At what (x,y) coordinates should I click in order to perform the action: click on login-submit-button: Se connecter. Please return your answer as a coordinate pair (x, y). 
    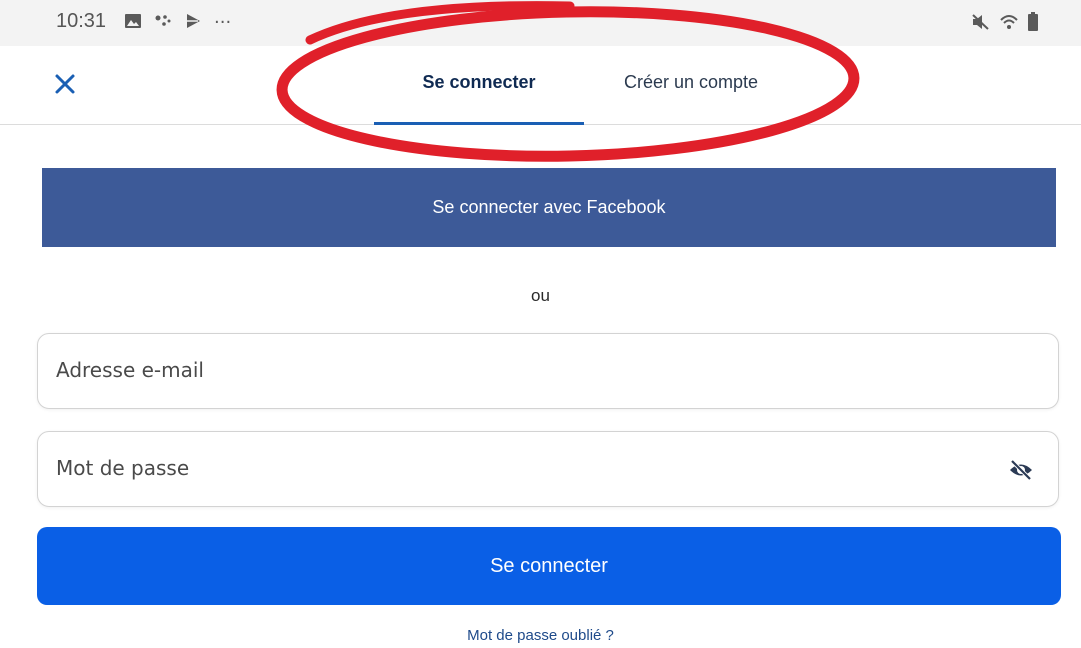
    Looking at the image, I should click on (549, 566).